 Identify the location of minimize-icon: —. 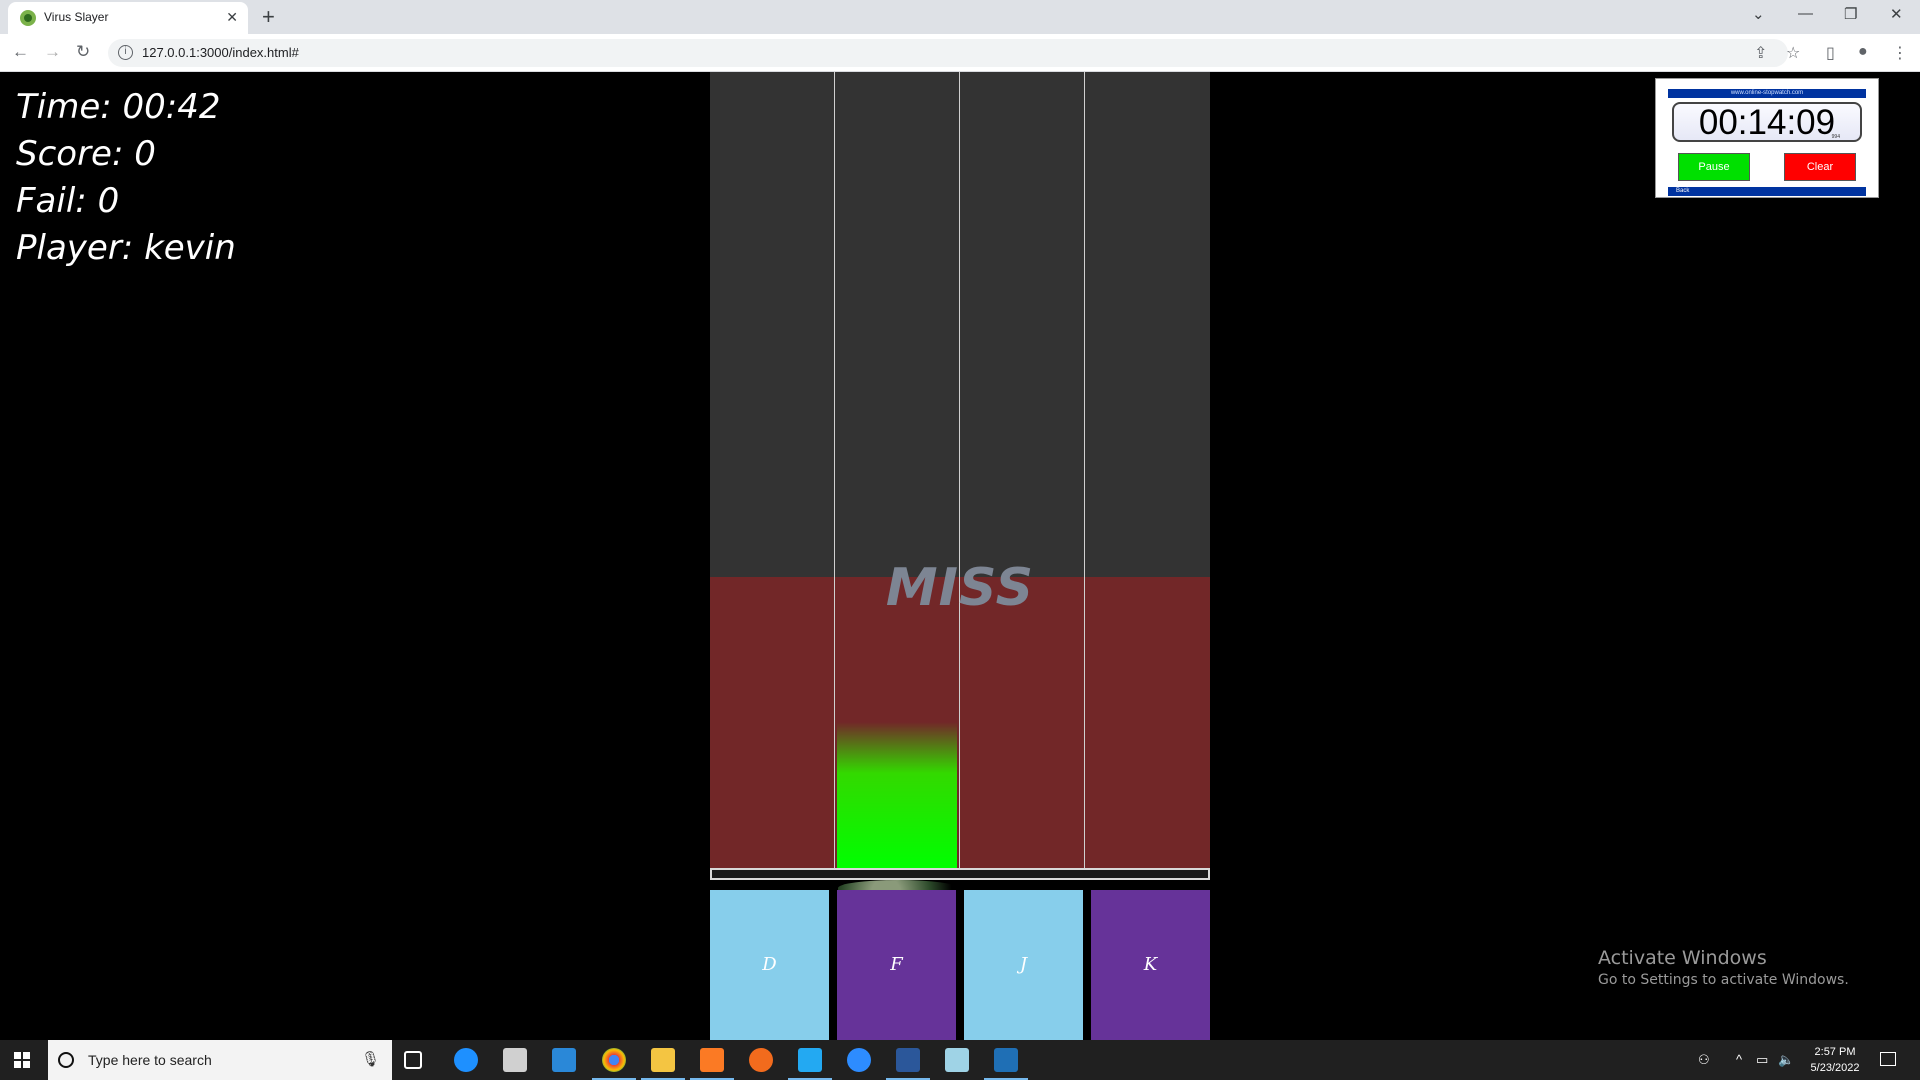
(1805, 13).